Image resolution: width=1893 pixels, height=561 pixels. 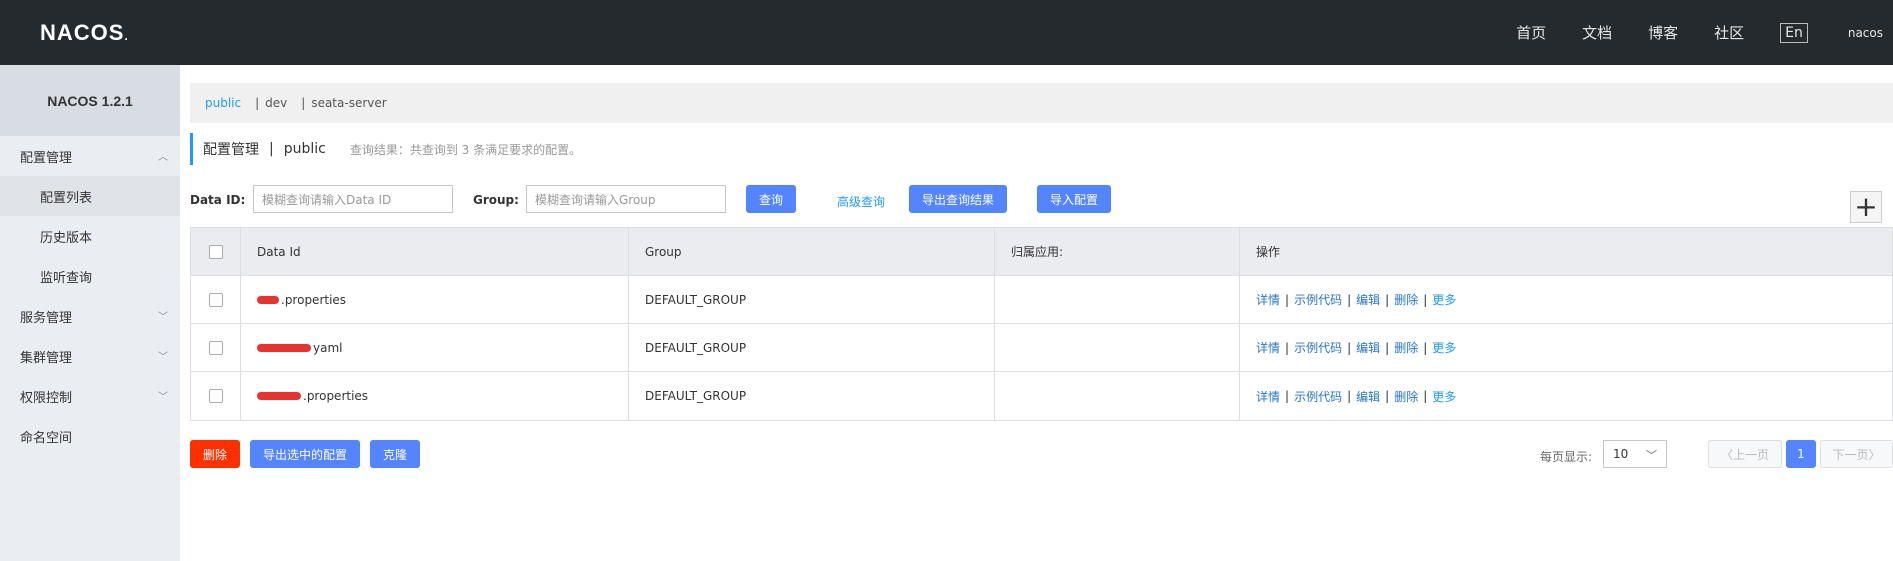 I want to click on next-page-button: 下一页〉, so click(x=1856, y=454).